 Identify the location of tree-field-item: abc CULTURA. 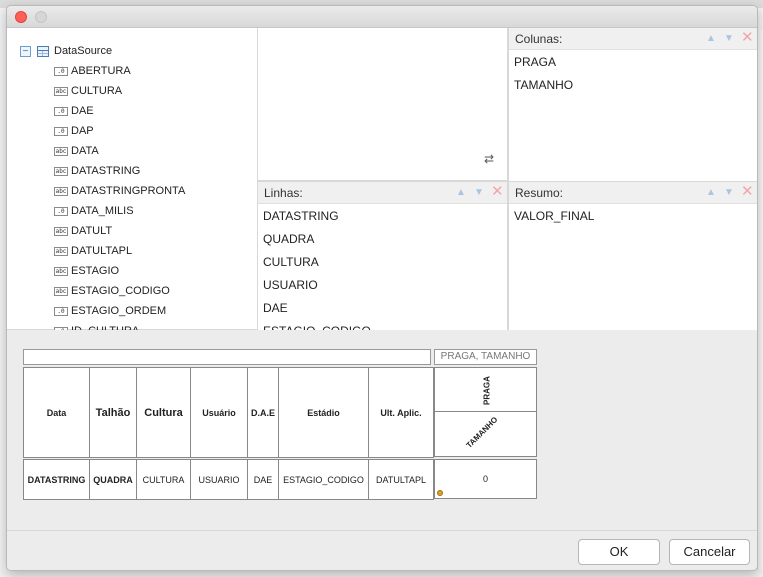
(119, 91).